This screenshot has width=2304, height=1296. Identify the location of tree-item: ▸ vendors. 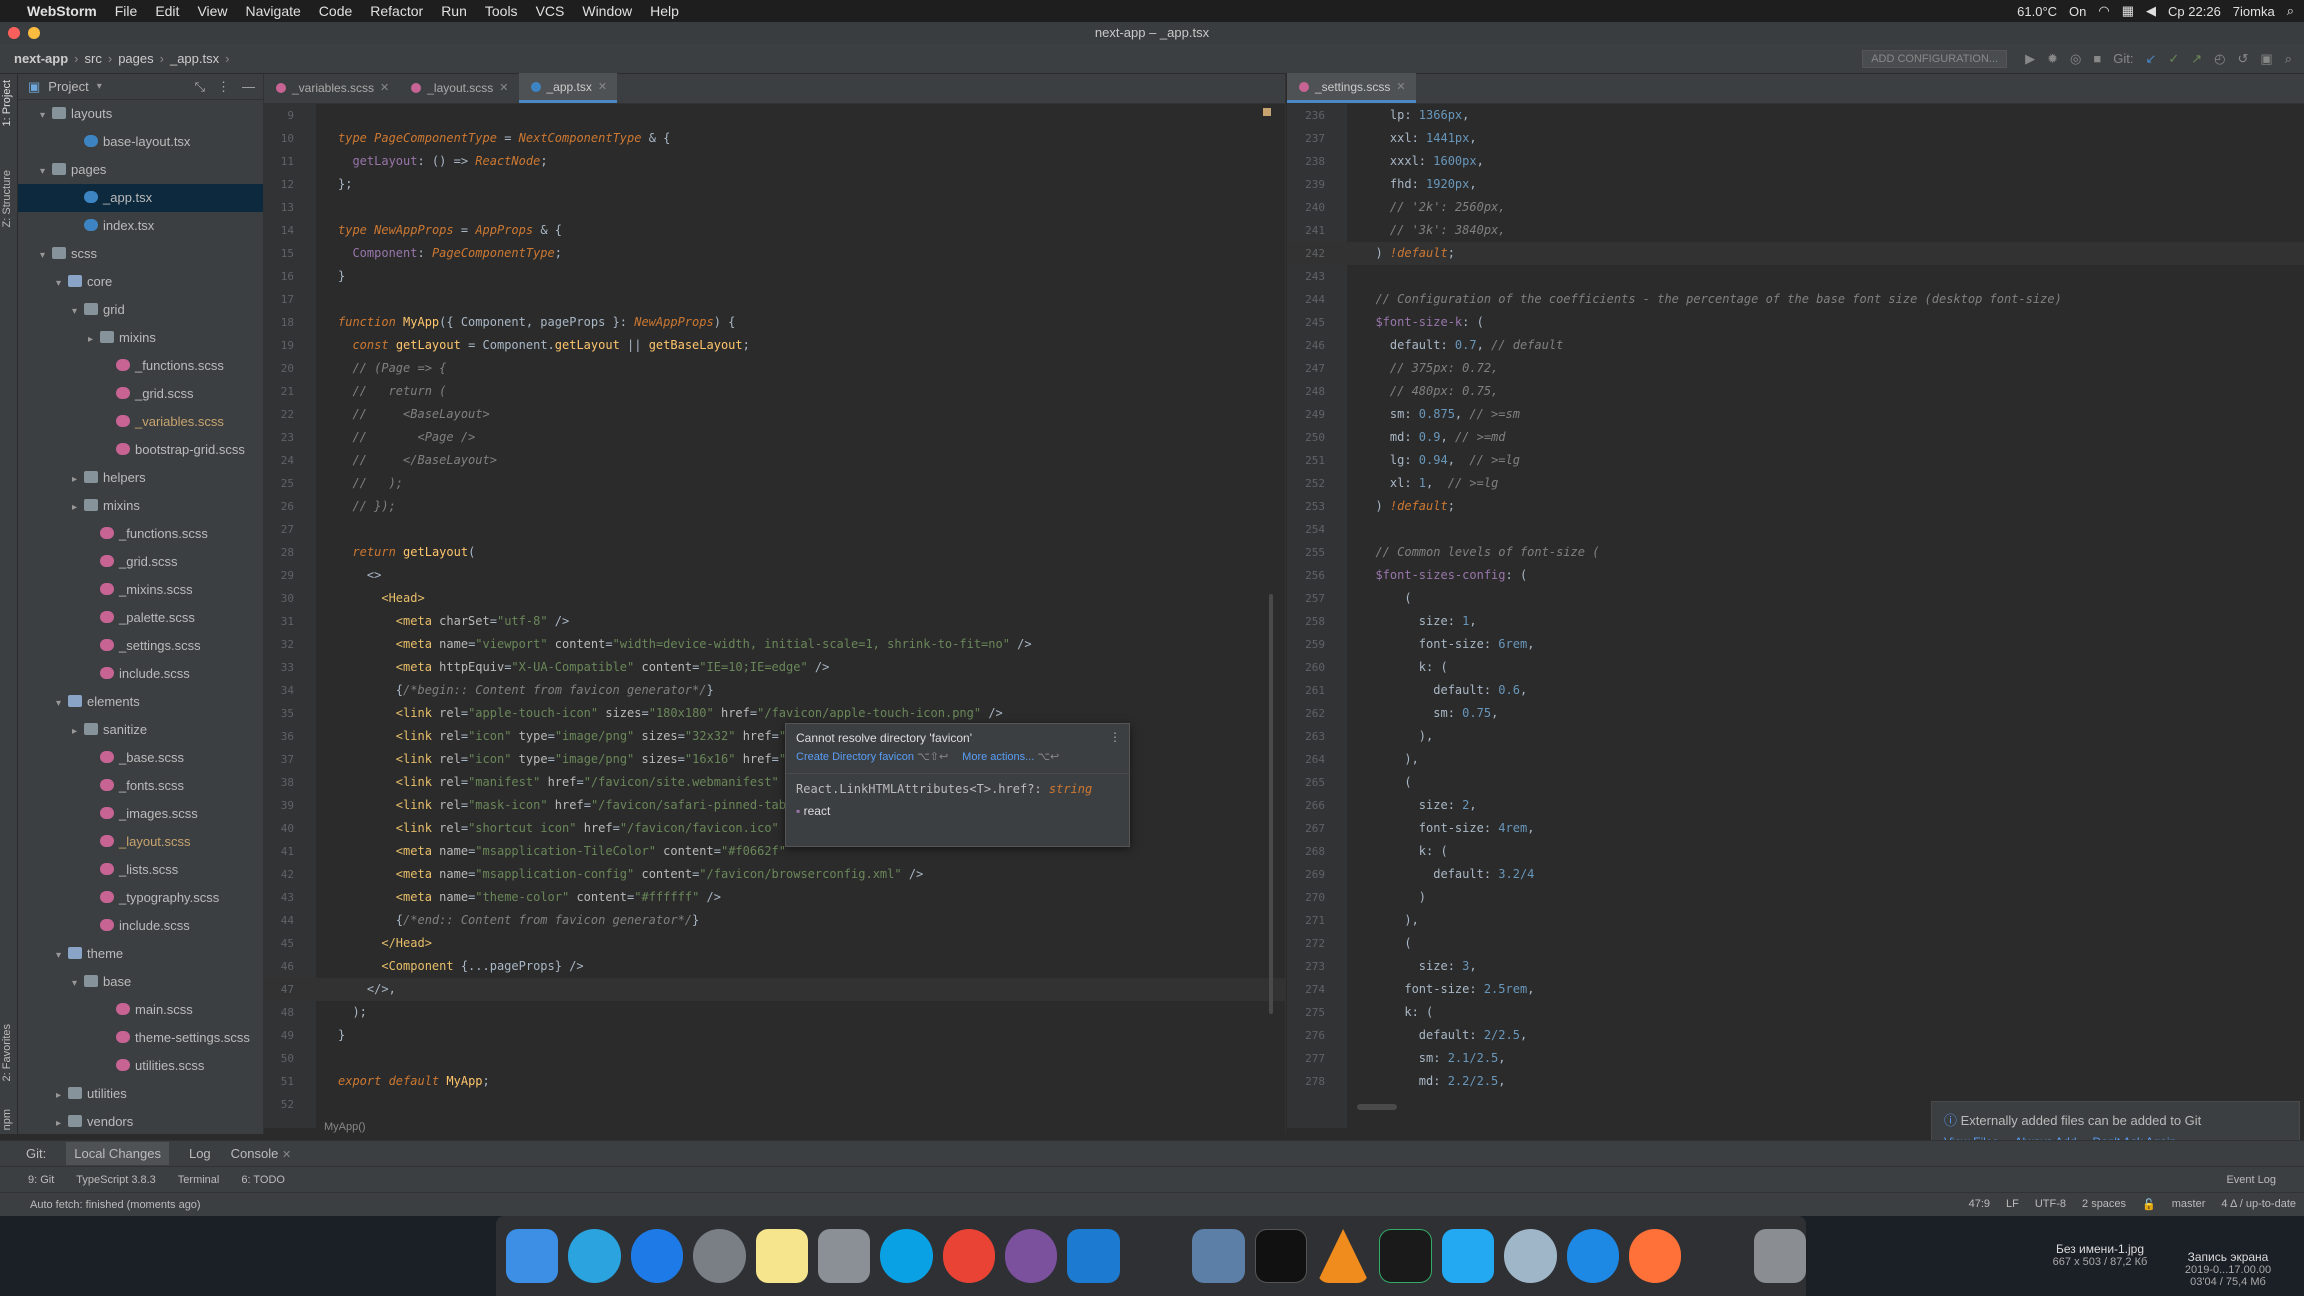
(140, 1122).